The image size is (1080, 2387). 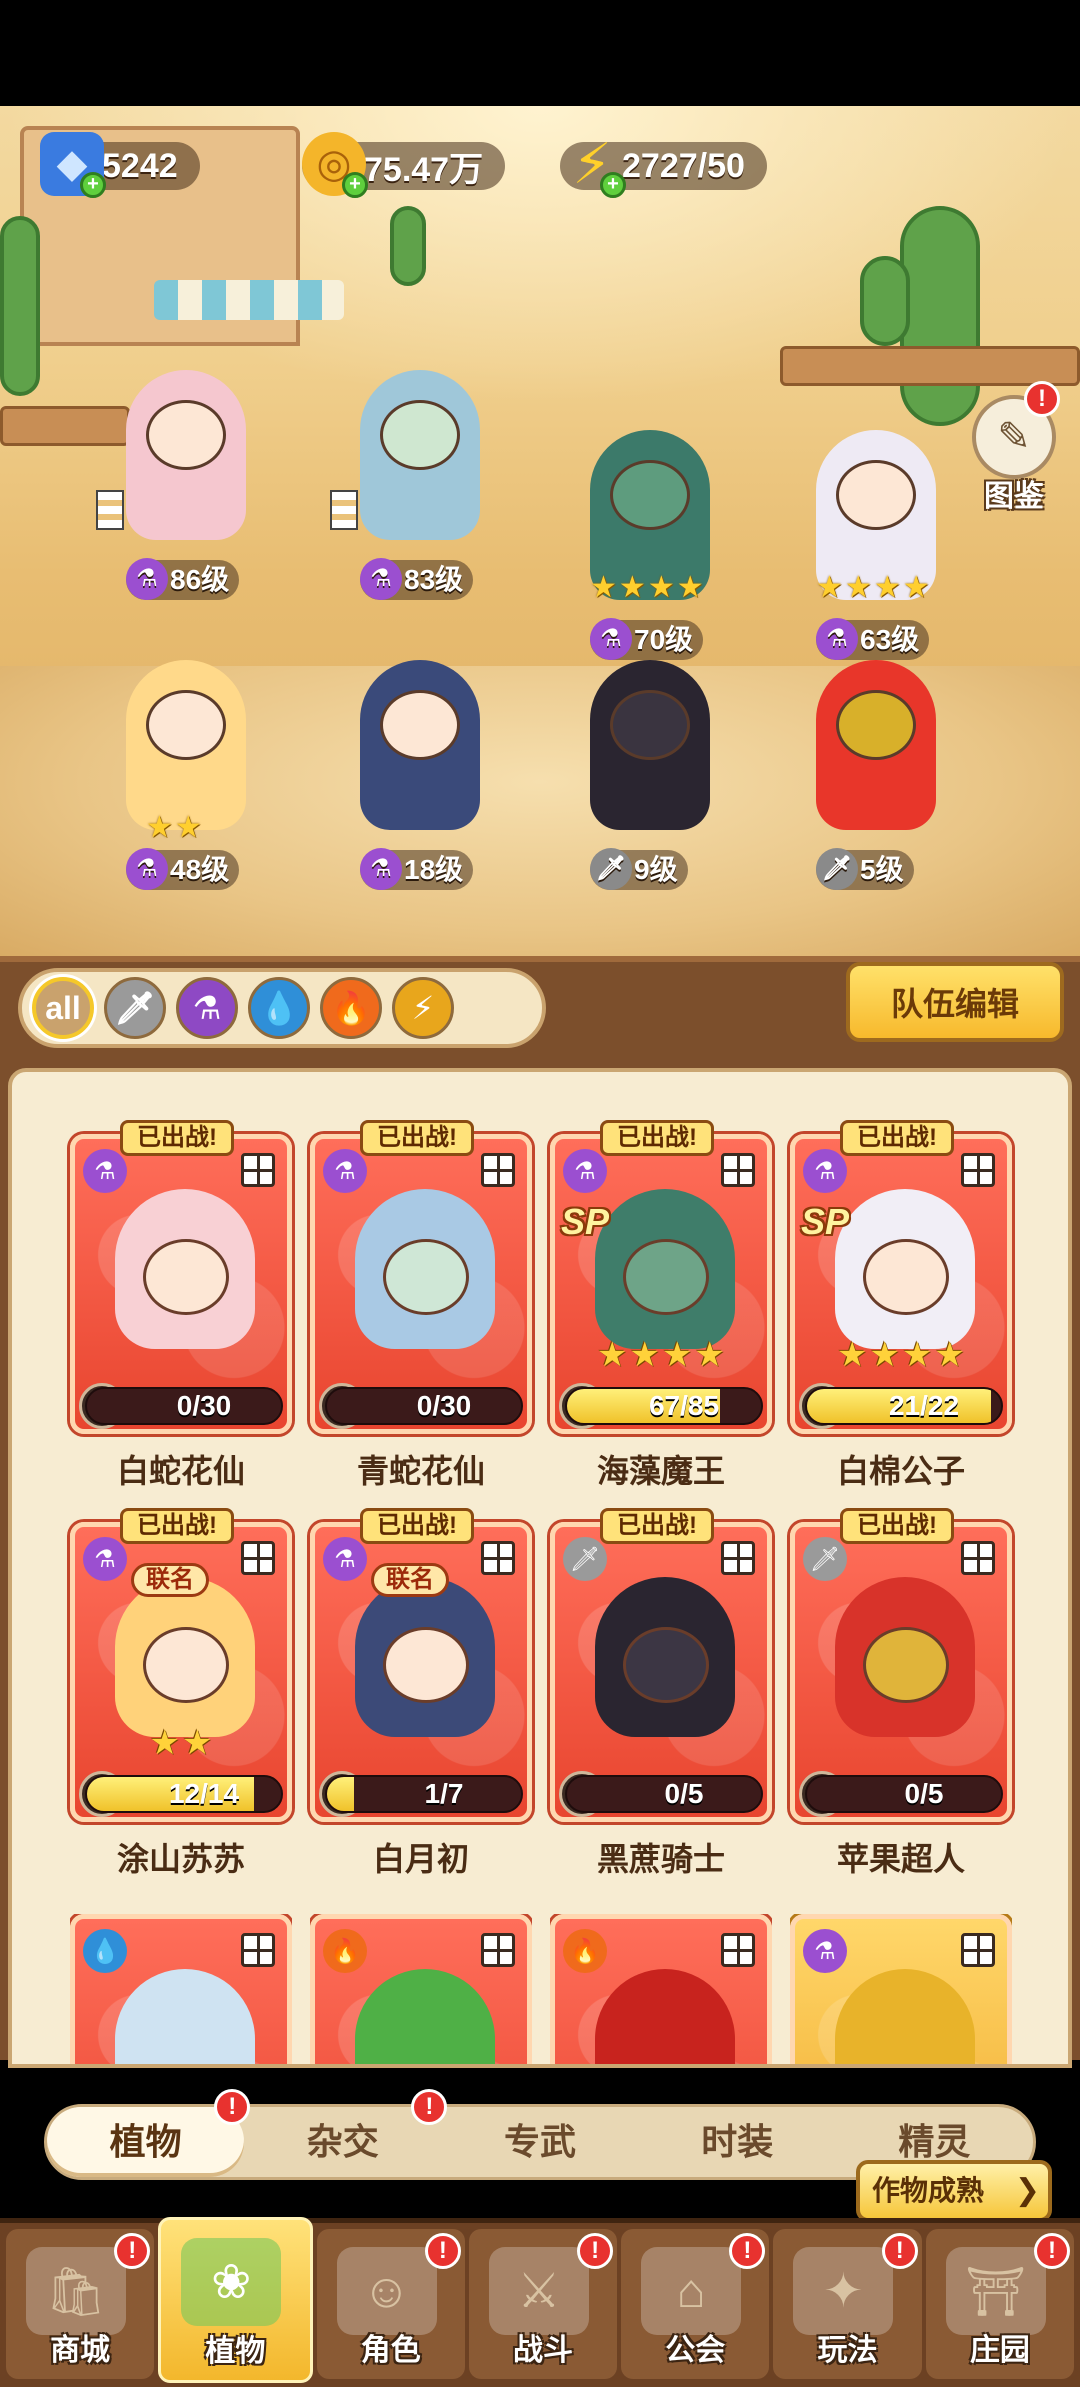 I want to click on unit-level: 🗡 9级, so click(x=639, y=869).